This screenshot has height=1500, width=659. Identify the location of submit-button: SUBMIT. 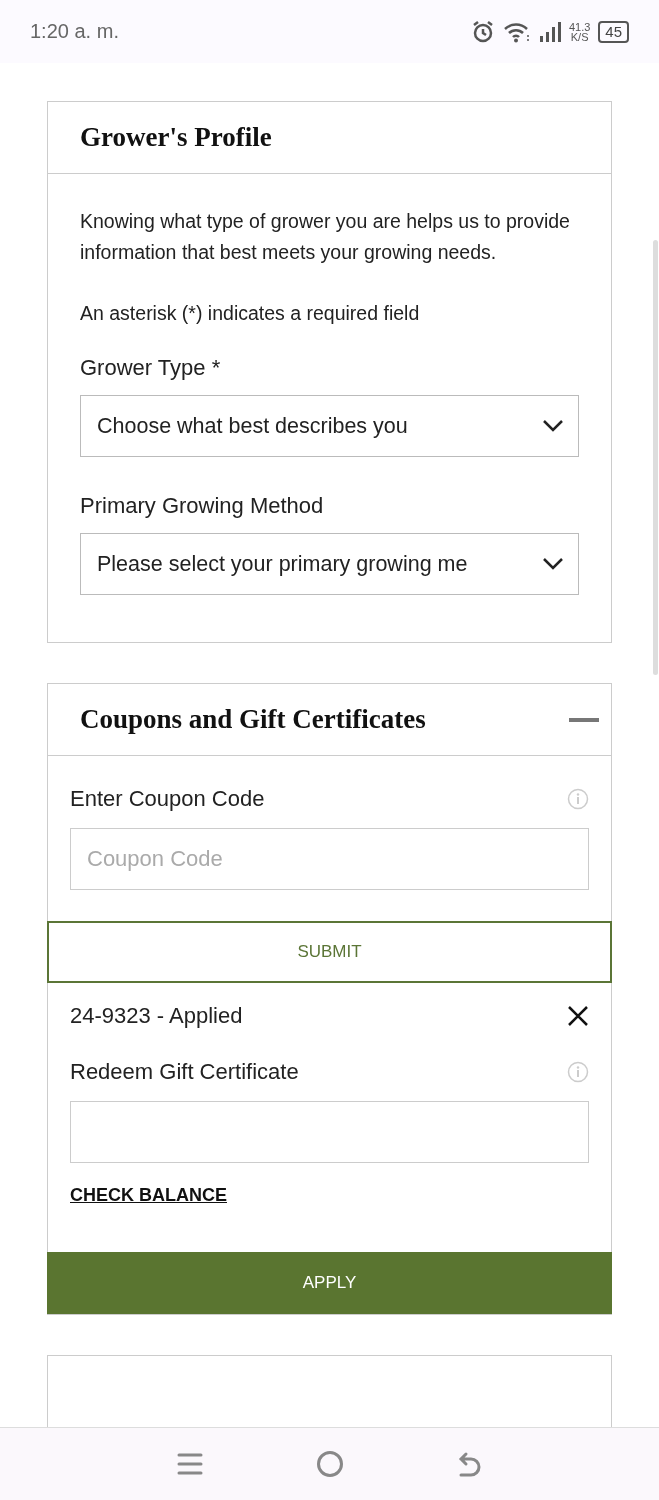
(329, 952).